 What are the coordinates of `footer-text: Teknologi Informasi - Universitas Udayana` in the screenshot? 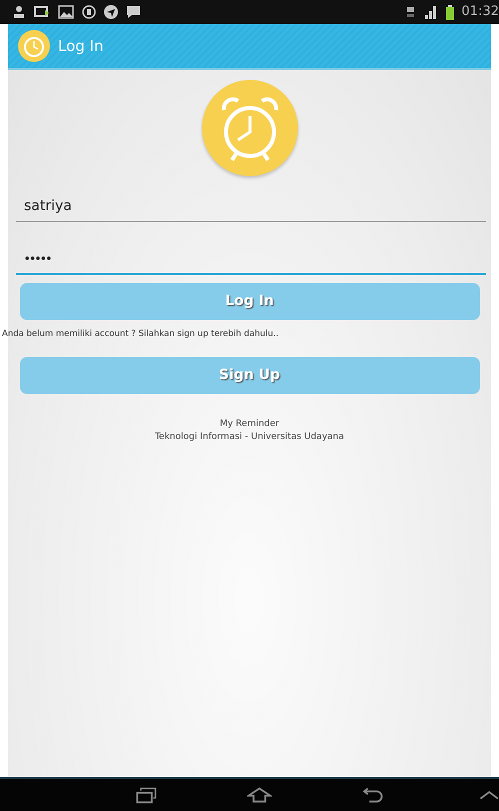 It's located at (249, 437).